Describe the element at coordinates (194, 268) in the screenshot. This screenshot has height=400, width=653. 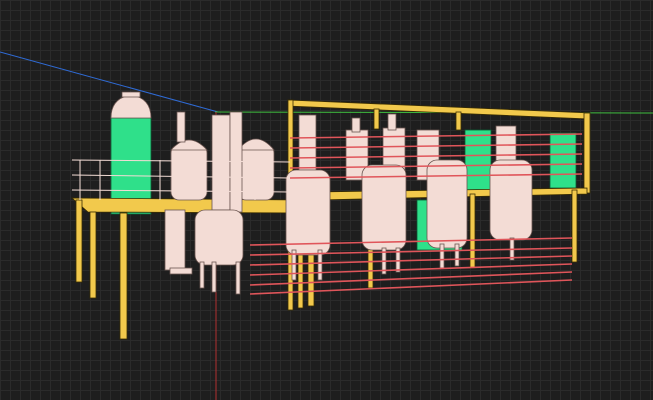
I see `left-deck-frame` at that location.